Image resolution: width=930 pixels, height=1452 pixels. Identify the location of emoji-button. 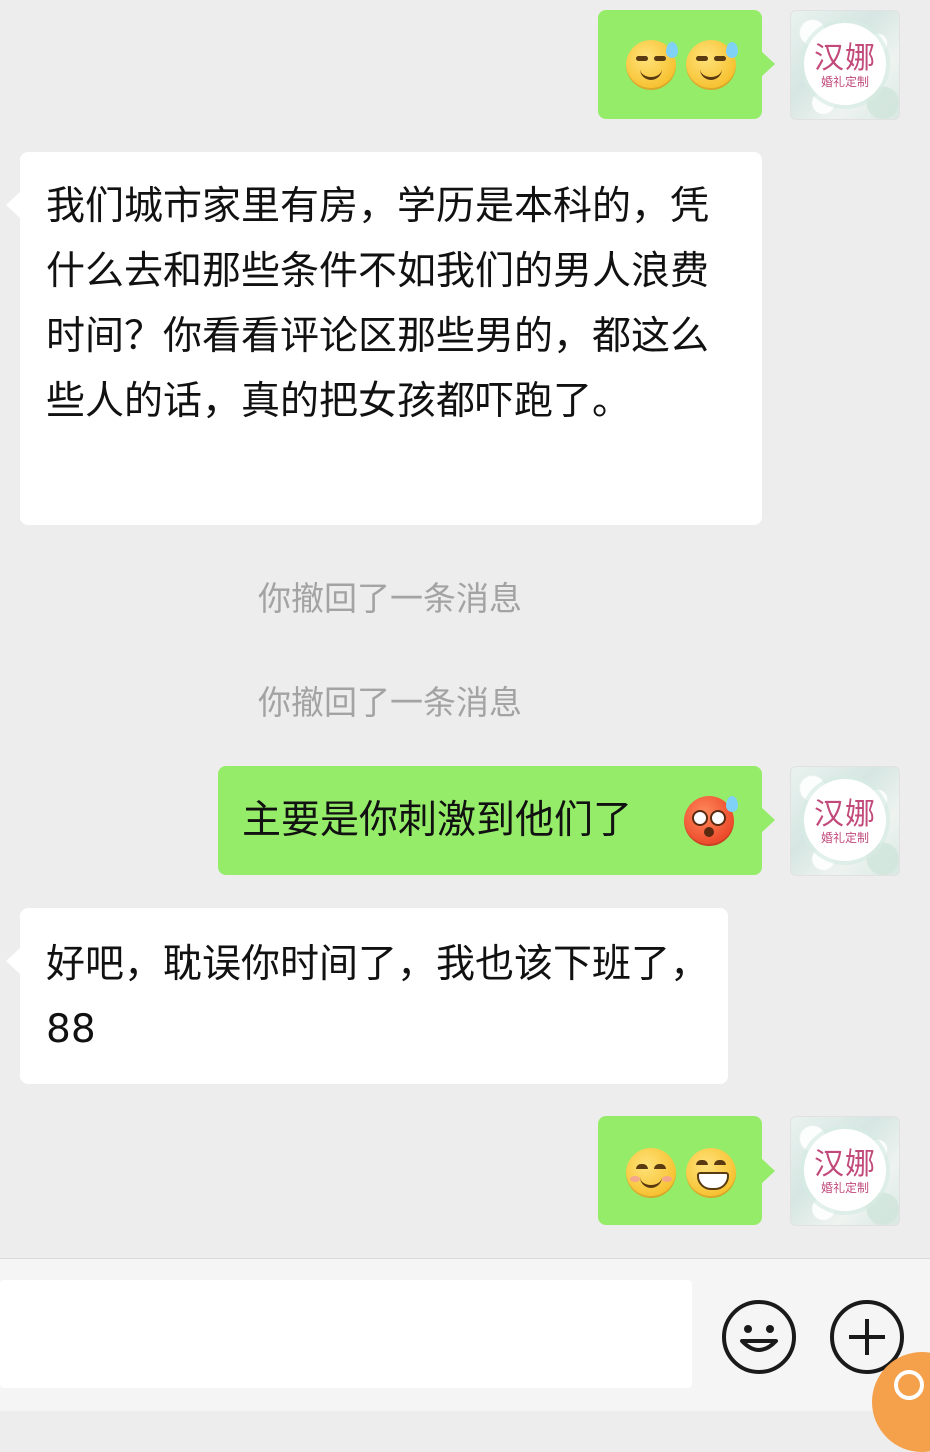
(759, 1337).